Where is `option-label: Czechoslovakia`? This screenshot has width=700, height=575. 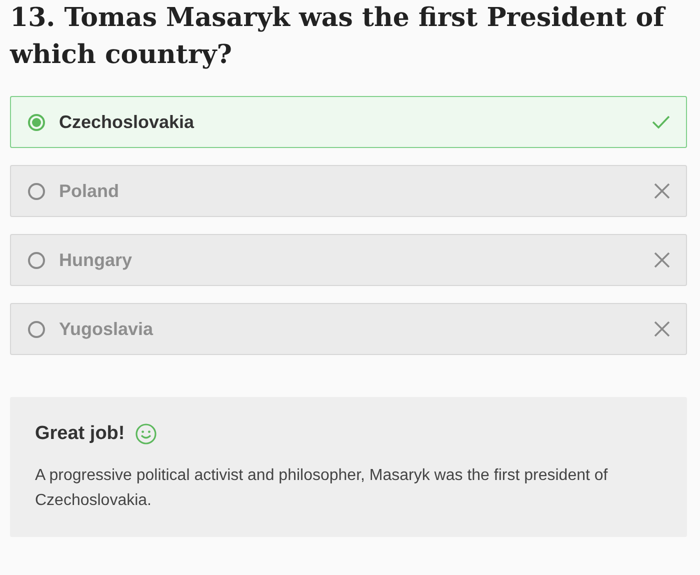
option-label: Czechoslovakia is located at coordinates (127, 122).